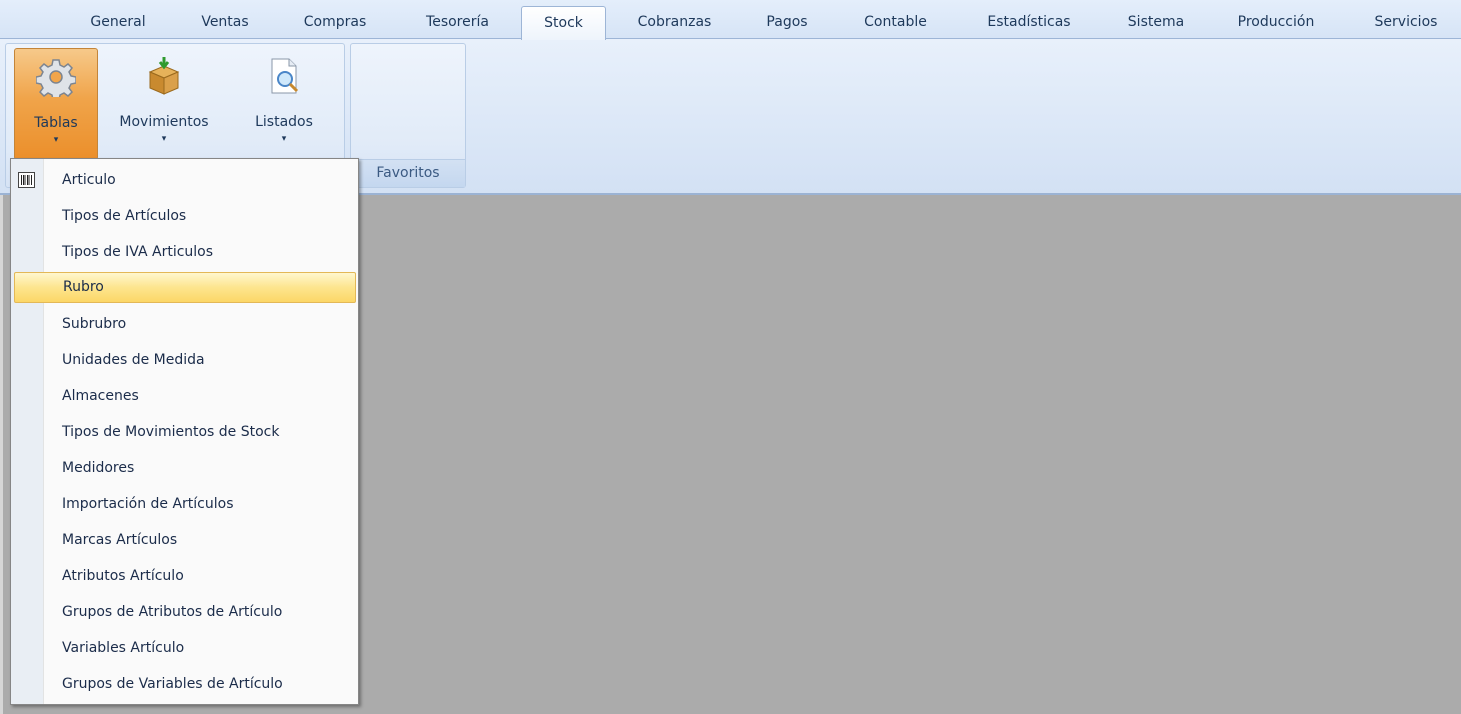 This screenshot has width=1461, height=714. I want to click on movimientos-label: Movimientos, so click(164, 122).